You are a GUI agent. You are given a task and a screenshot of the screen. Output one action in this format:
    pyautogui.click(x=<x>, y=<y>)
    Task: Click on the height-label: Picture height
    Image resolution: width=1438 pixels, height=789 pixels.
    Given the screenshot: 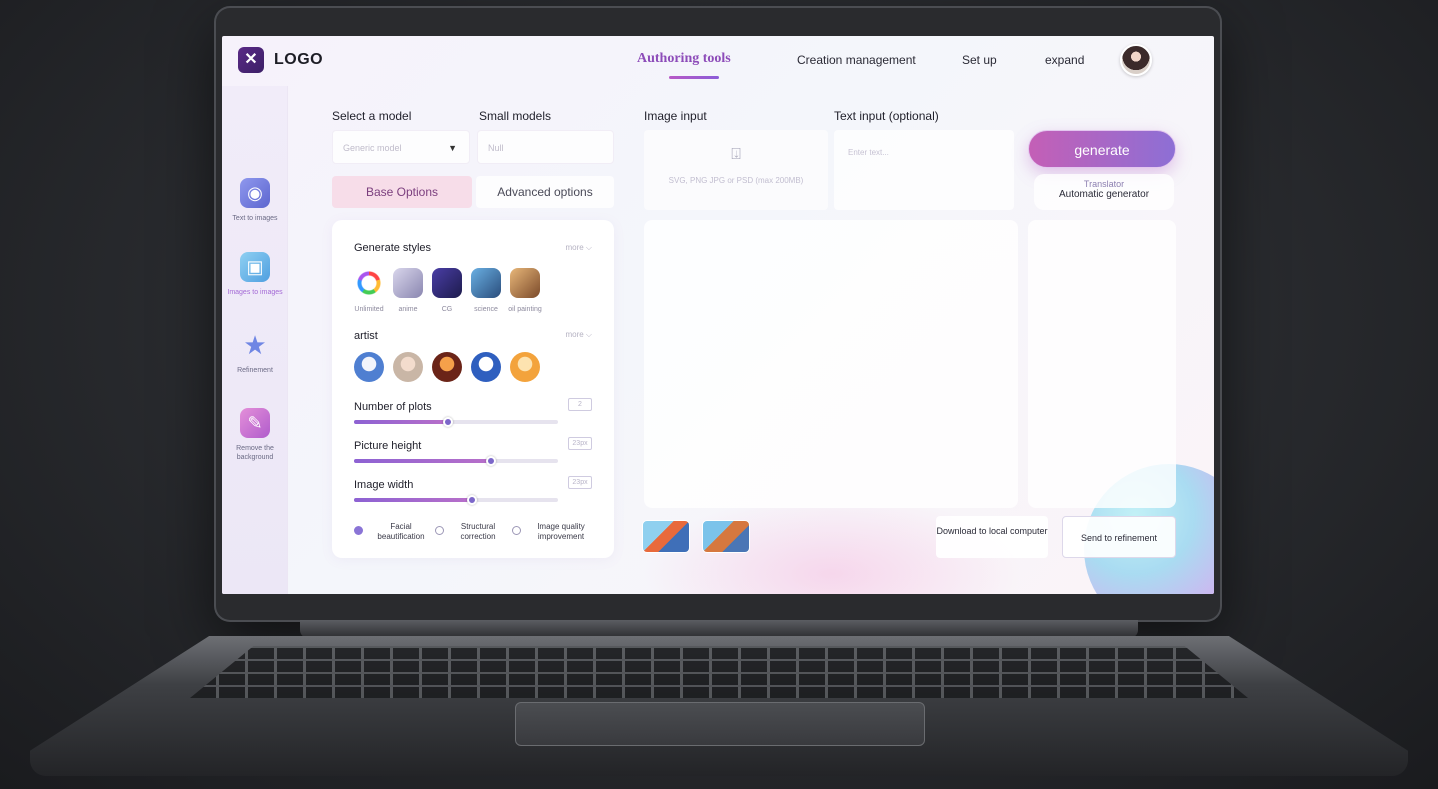 What is the action you would take?
    pyautogui.click(x=388, y=446)
    